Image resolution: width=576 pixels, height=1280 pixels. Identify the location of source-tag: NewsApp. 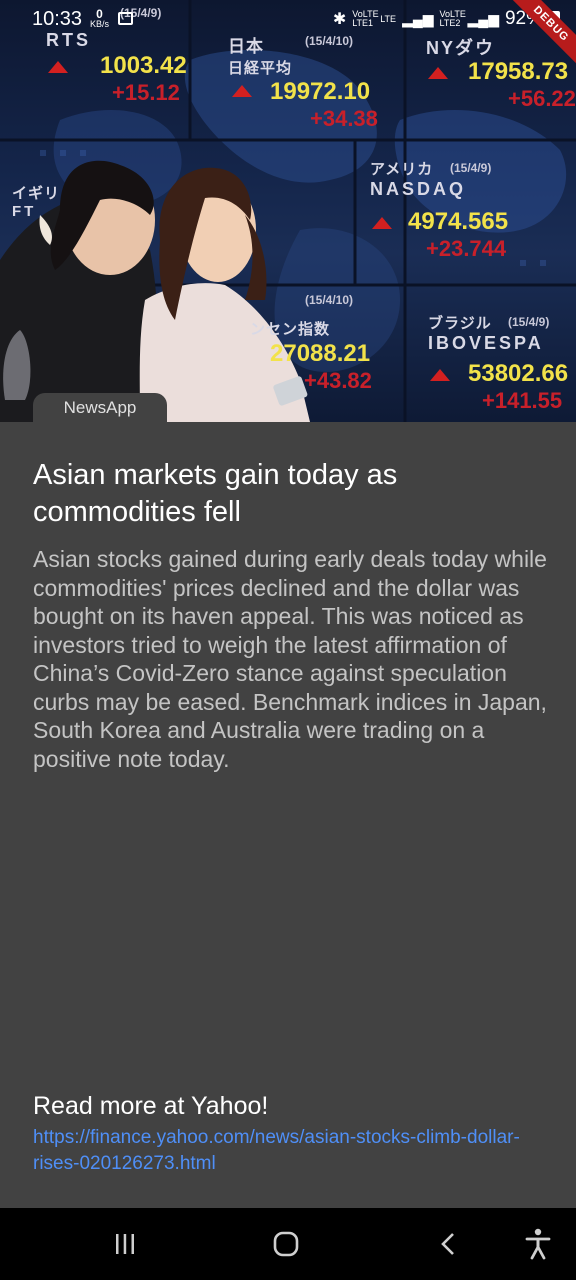
(100, 408).